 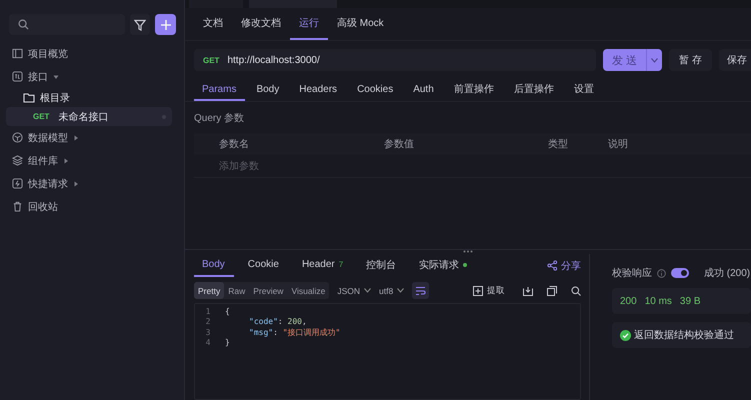 What do you see at coordinates (424, 90) in the screenshot?
I see `param-tab: Auth` at bounding box center [424, 90].